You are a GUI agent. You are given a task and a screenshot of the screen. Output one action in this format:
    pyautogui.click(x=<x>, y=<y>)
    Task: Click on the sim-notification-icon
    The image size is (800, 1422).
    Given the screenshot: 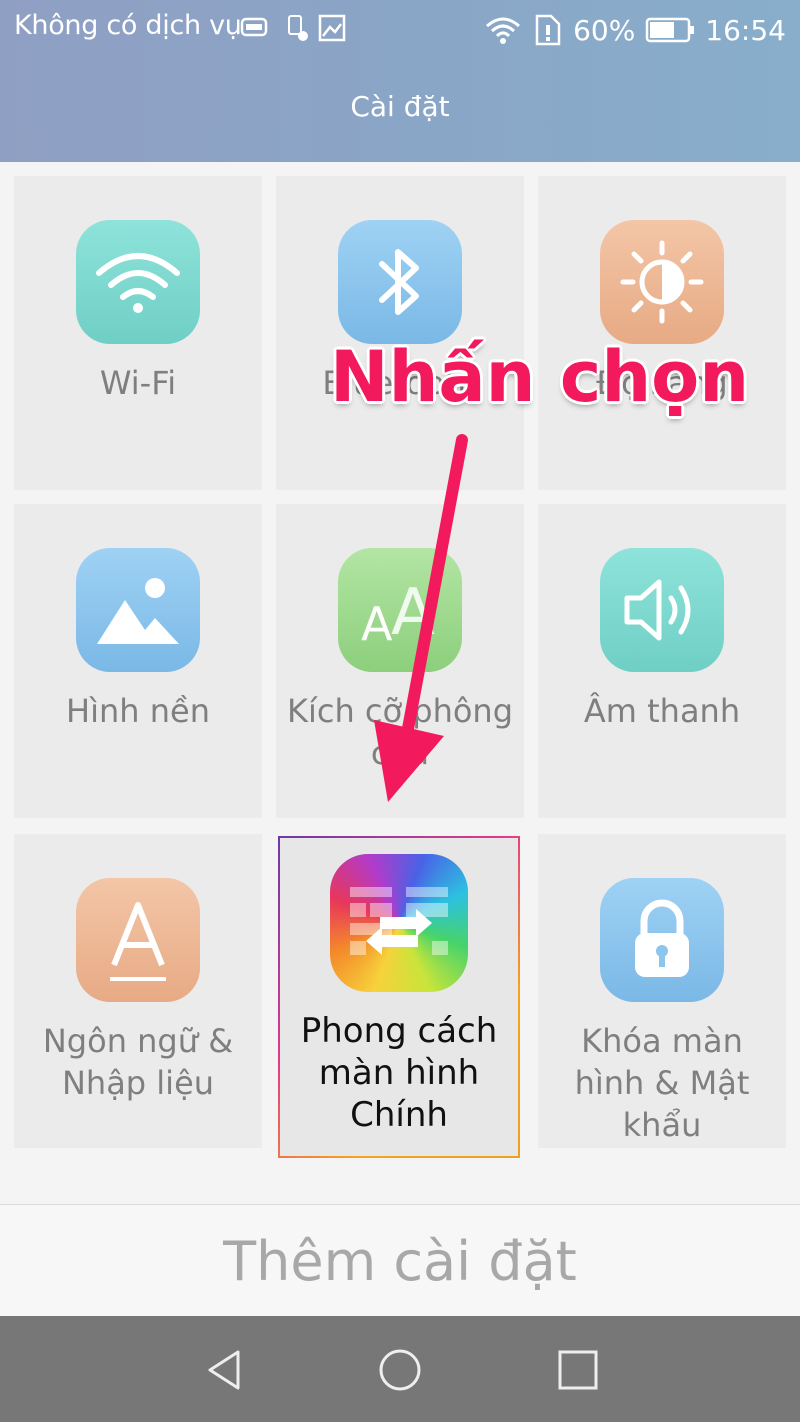 What is the action you would take?
    pyautogui.click(x=298, y=28)
    